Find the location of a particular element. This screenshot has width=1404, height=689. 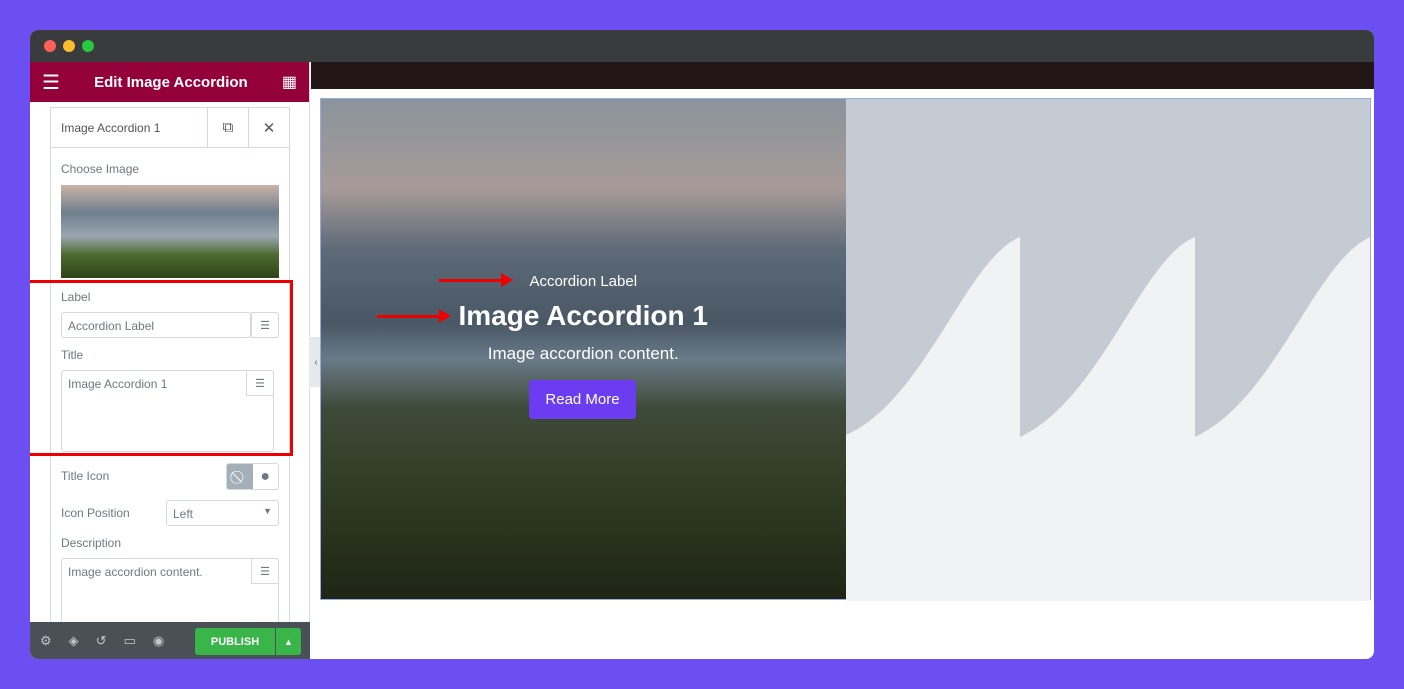

choose-image-label: Choose Image is located at coordinates (100, 169).